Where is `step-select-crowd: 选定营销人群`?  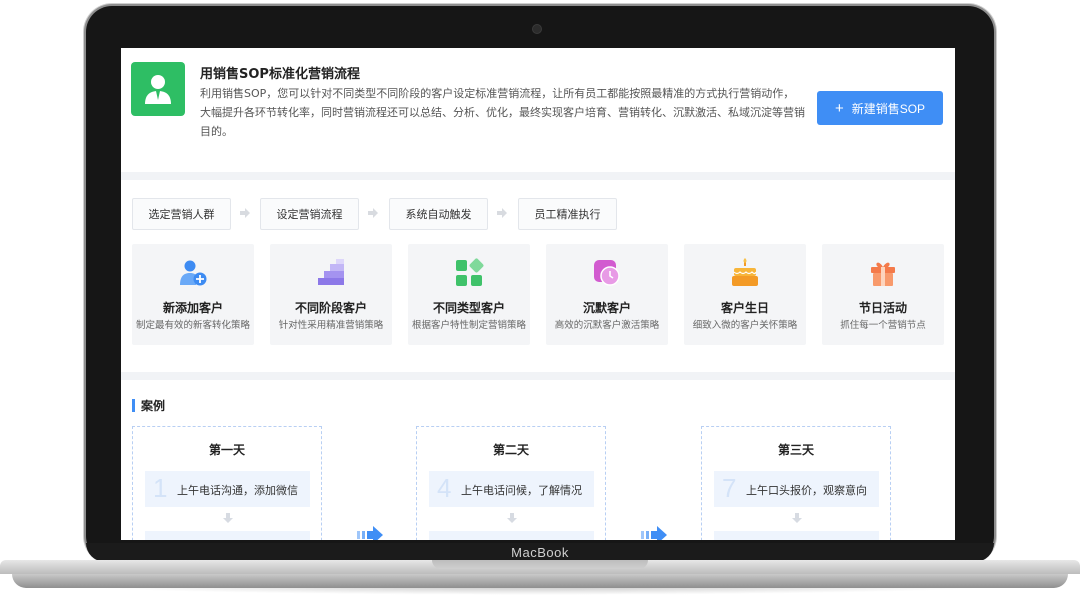 step-select-crowd: 选定营销人群 is located at coordinates (181, 214).